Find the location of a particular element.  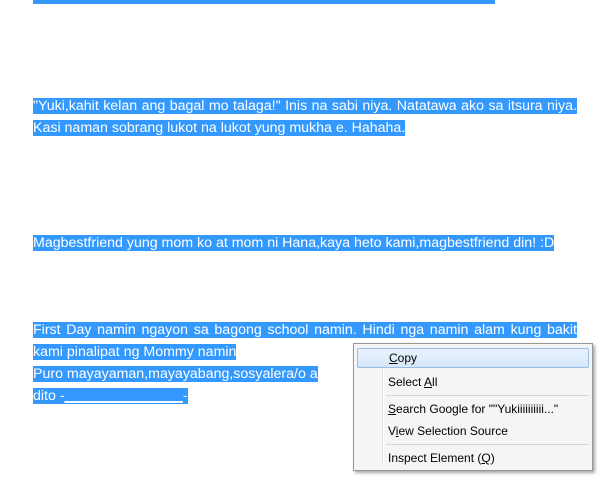

menu-item-search-google: Search Google for ""Yukiiiiiiiiii..." is located at coordinates (473, 409).